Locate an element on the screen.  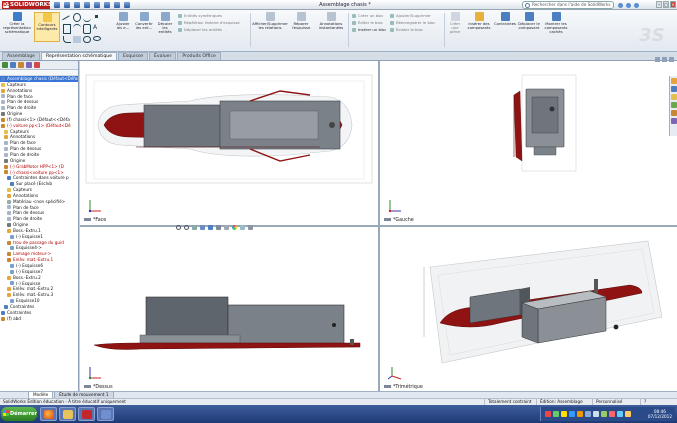
close-button: × is located at coordinates (673, 4).